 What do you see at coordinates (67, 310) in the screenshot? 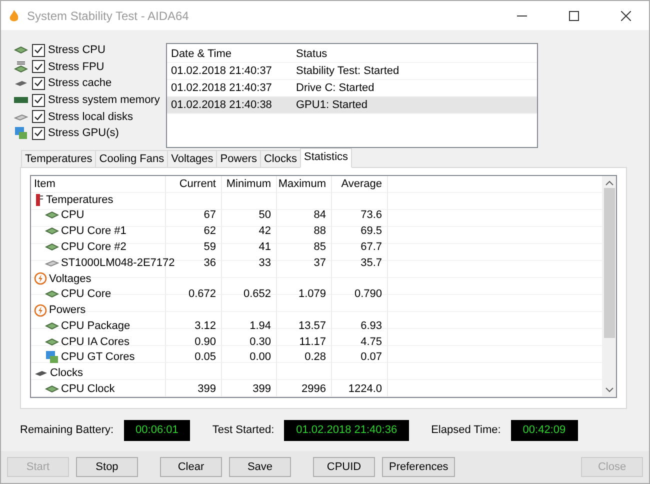
I see `group-label: Powers` at bounding box center [67, 310].